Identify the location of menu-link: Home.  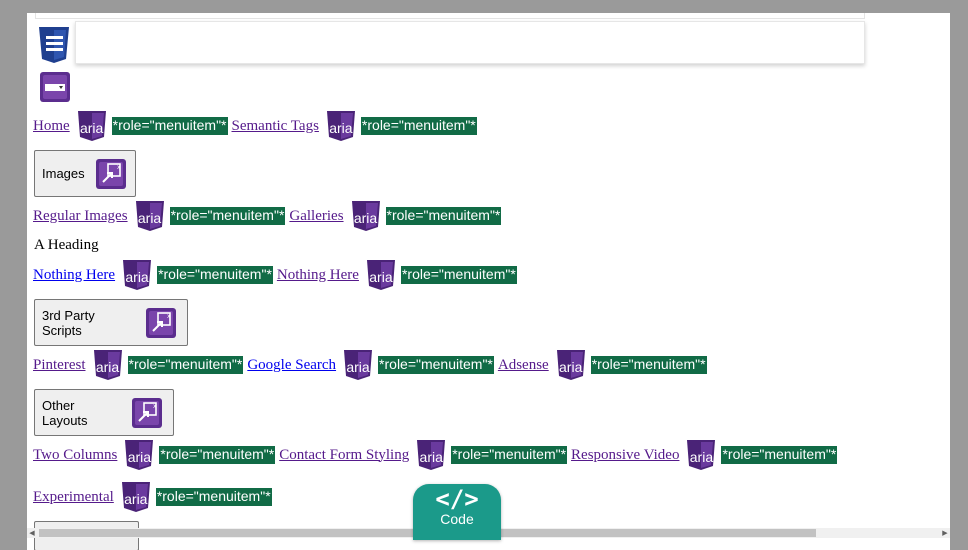
(51, 126).